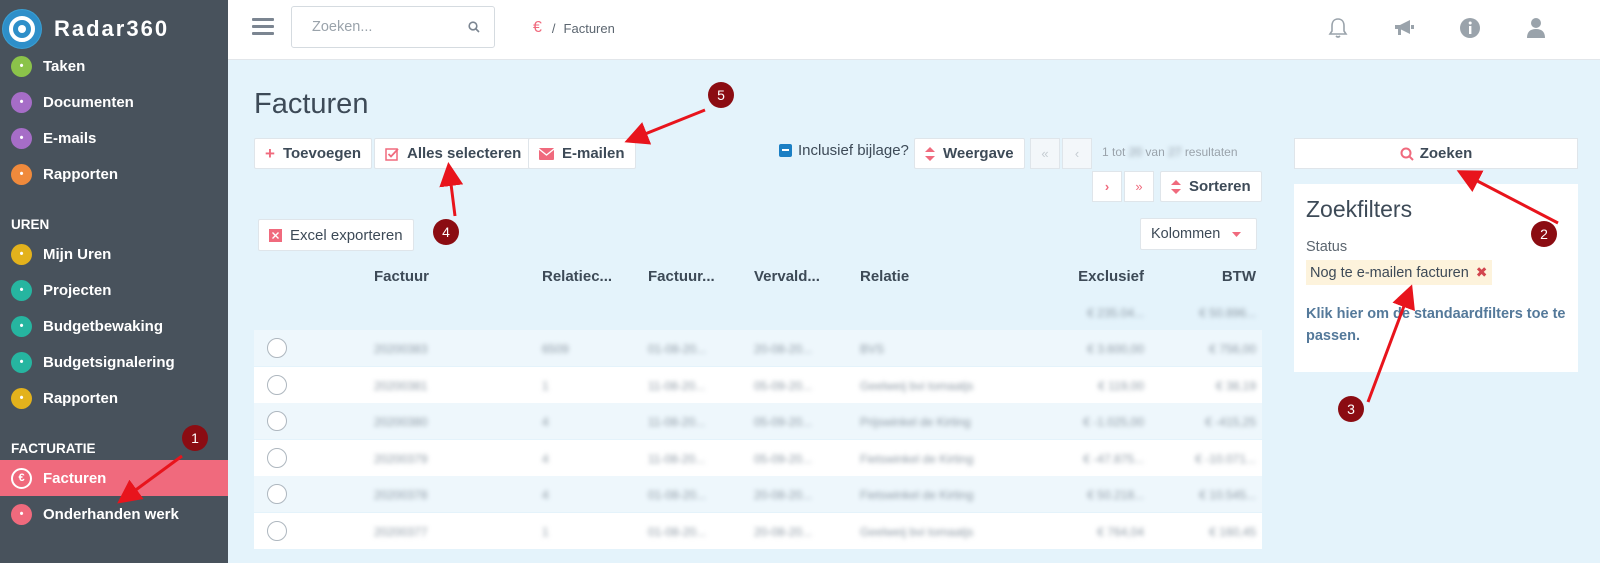  I want to click on sidebar-item-facturen: € Facturen, so click(114, 478).